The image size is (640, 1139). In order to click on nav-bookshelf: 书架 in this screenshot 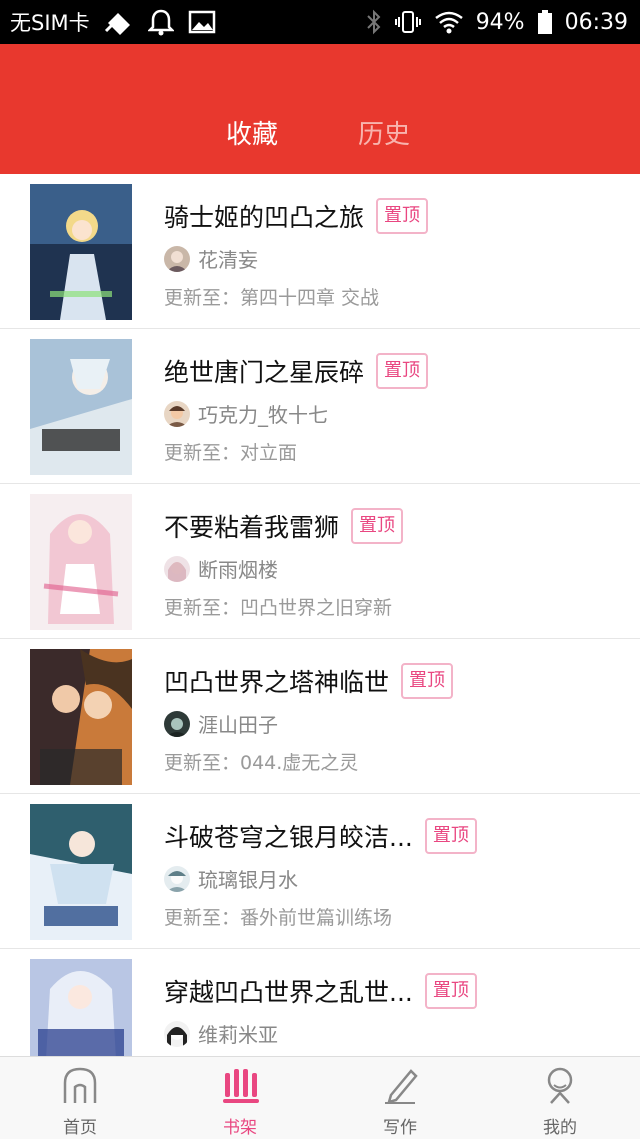, I will do `click(240, 1098)`.